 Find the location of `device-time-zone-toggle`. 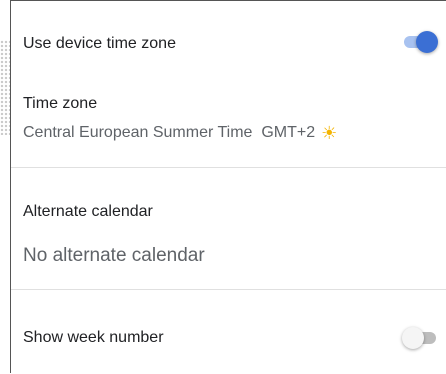

device-time-zone-toggle is located at coordinates (420, 42).